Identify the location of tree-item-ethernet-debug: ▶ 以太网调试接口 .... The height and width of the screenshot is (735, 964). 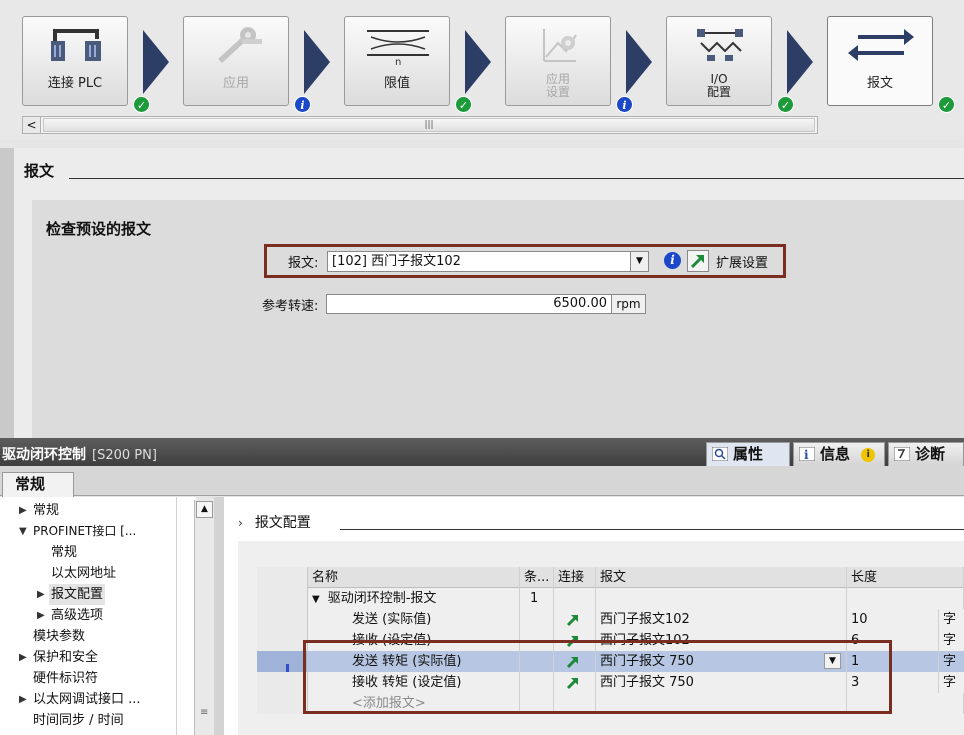
(98, 699).